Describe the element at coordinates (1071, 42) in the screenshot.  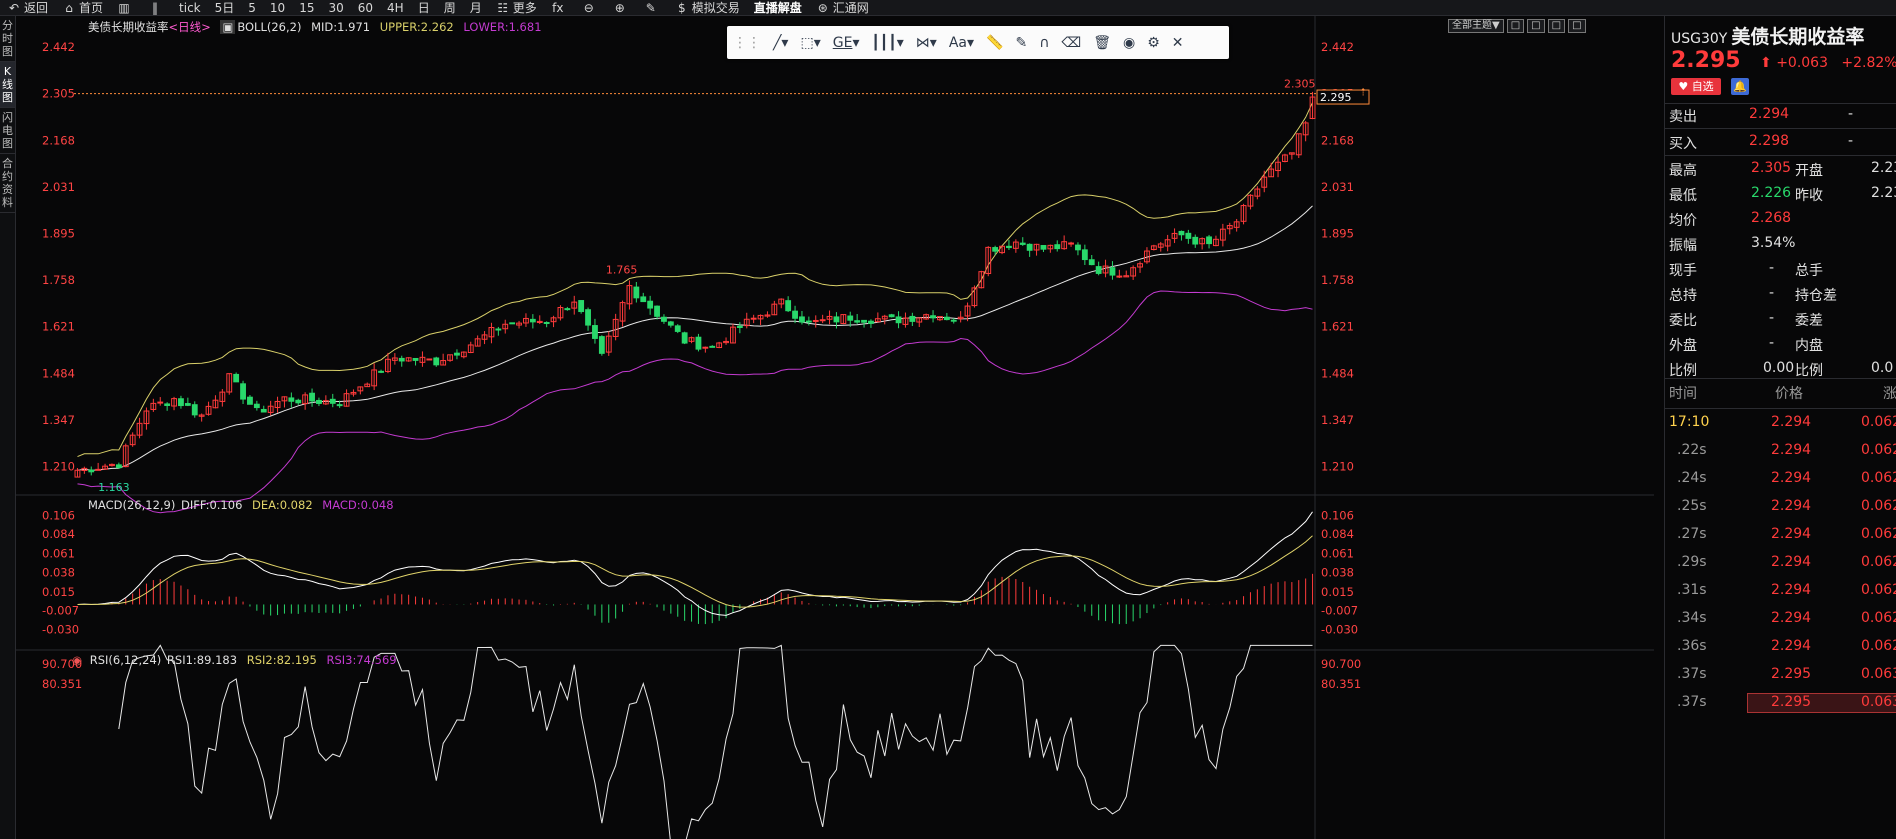
I see `eraser-icon: ⌫` at that location.